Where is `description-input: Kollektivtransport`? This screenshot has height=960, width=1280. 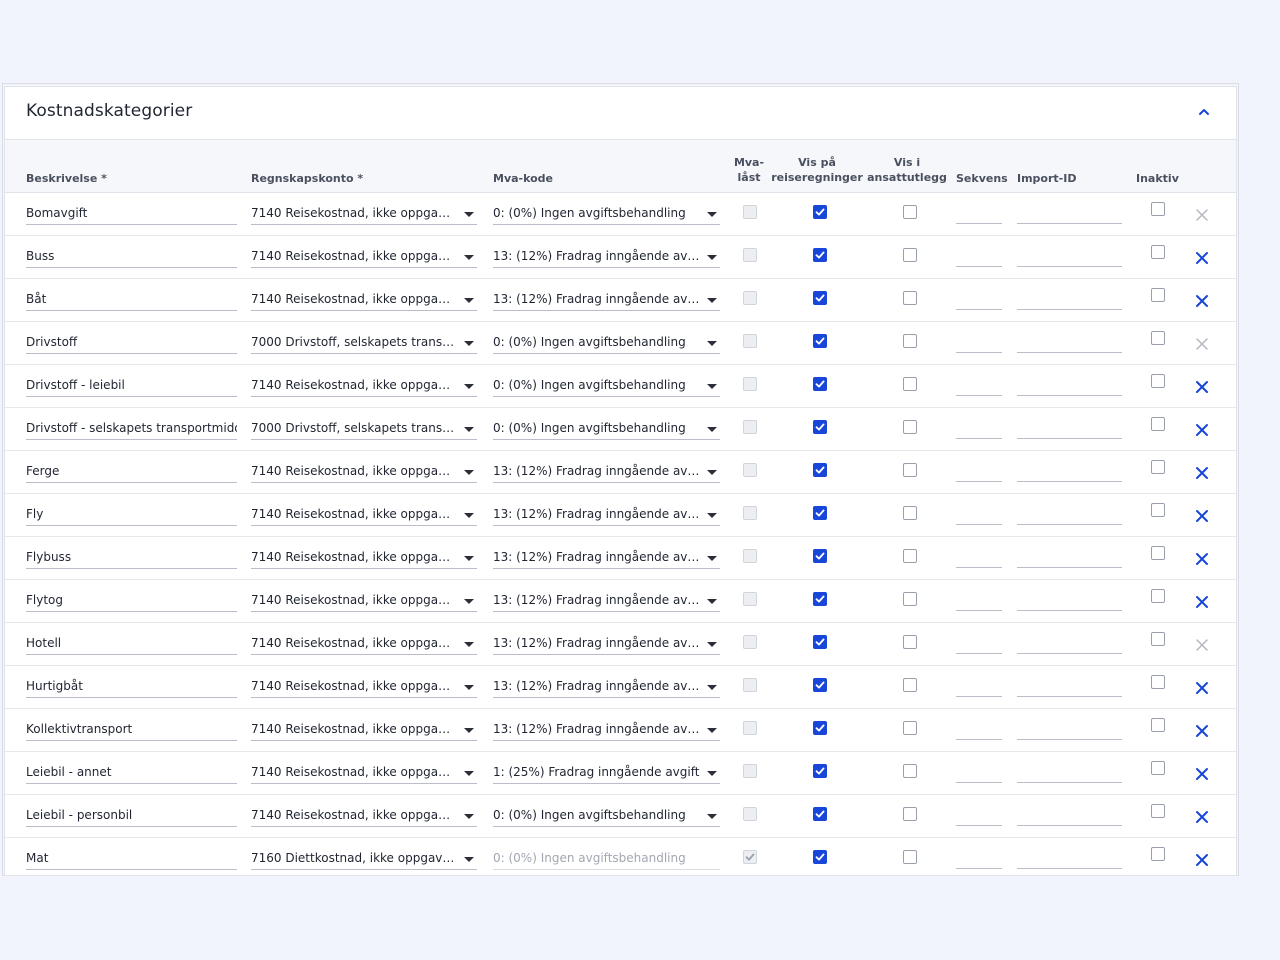 description-input: Kollektivtransport is located at coordinates (131, 730).